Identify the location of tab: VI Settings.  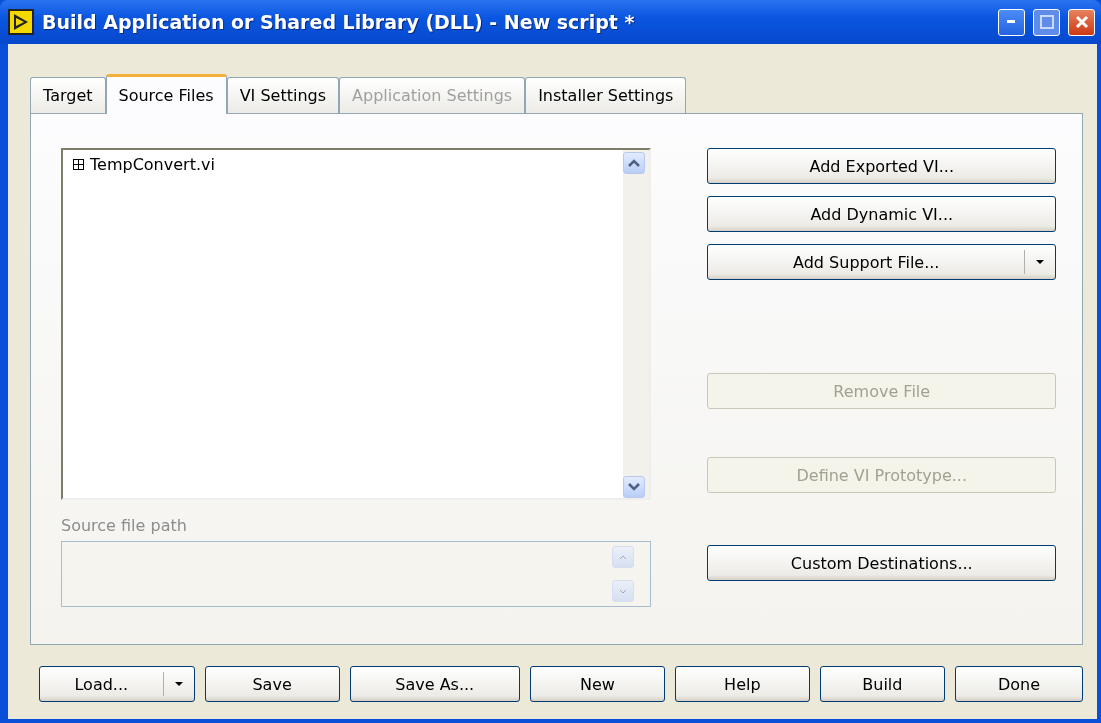
(283, 95).